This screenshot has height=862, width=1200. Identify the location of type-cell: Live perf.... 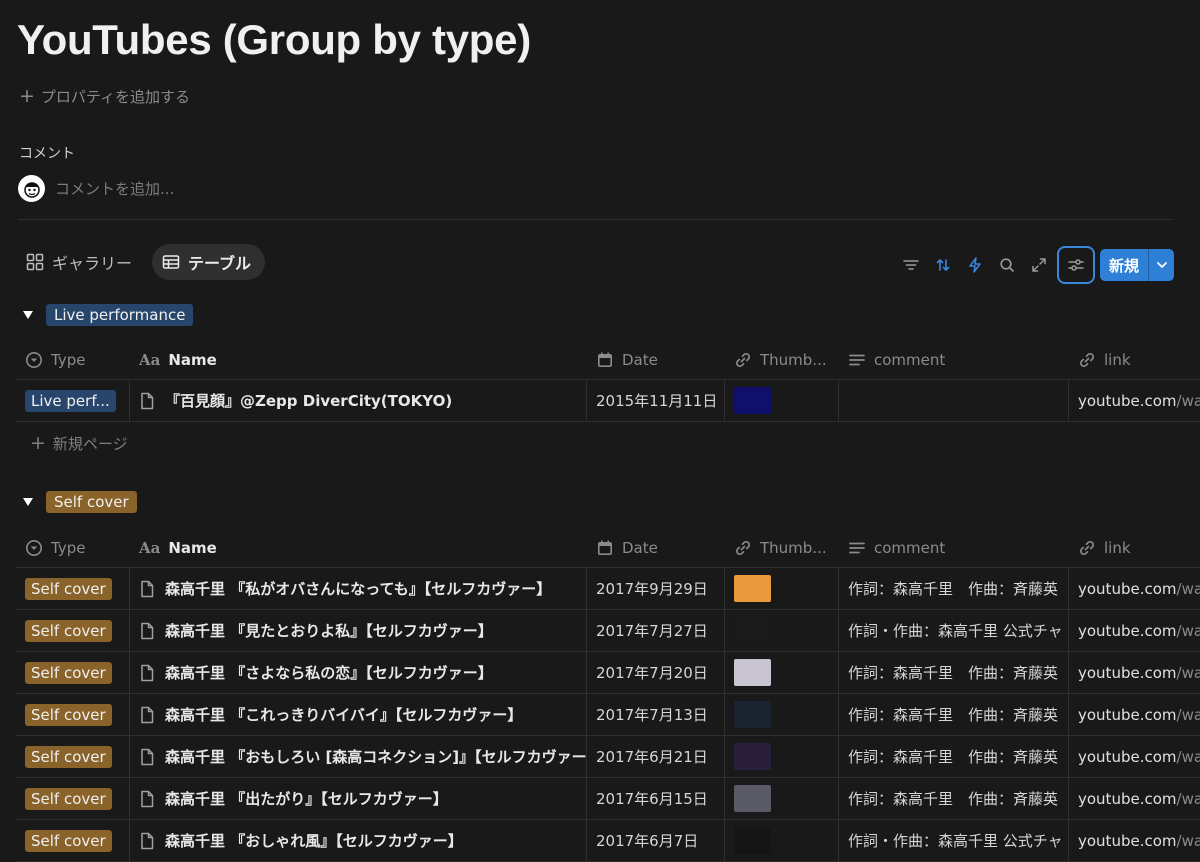
(73, 400).